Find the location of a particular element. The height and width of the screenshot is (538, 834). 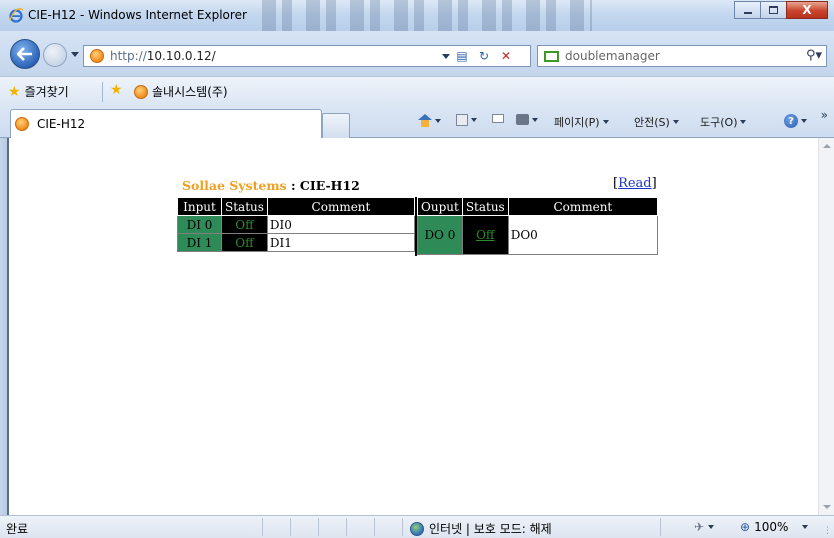

add-favorite-icon: ★ is located at coordinates (116, 90).